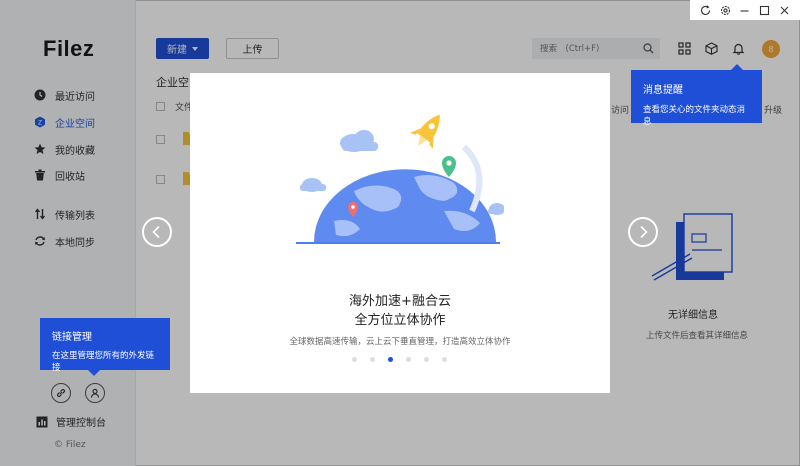 This screenshot has height=466, width=800. Describe the element at coordinates (400, 179) in the screenshot. I see `globe-rocket-illustration` at that location.